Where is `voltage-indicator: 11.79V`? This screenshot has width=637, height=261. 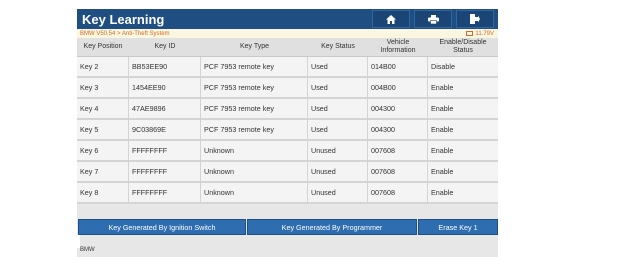 voltage-indicator: 11.79V is located at coordinates (482, 34).